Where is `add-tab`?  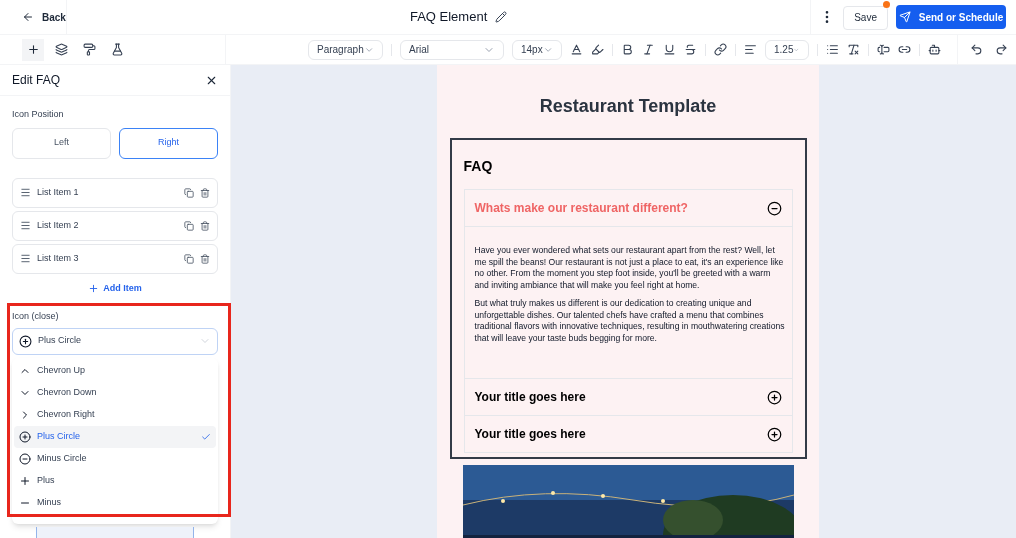 add-tab is located at coordinates (33, 49).